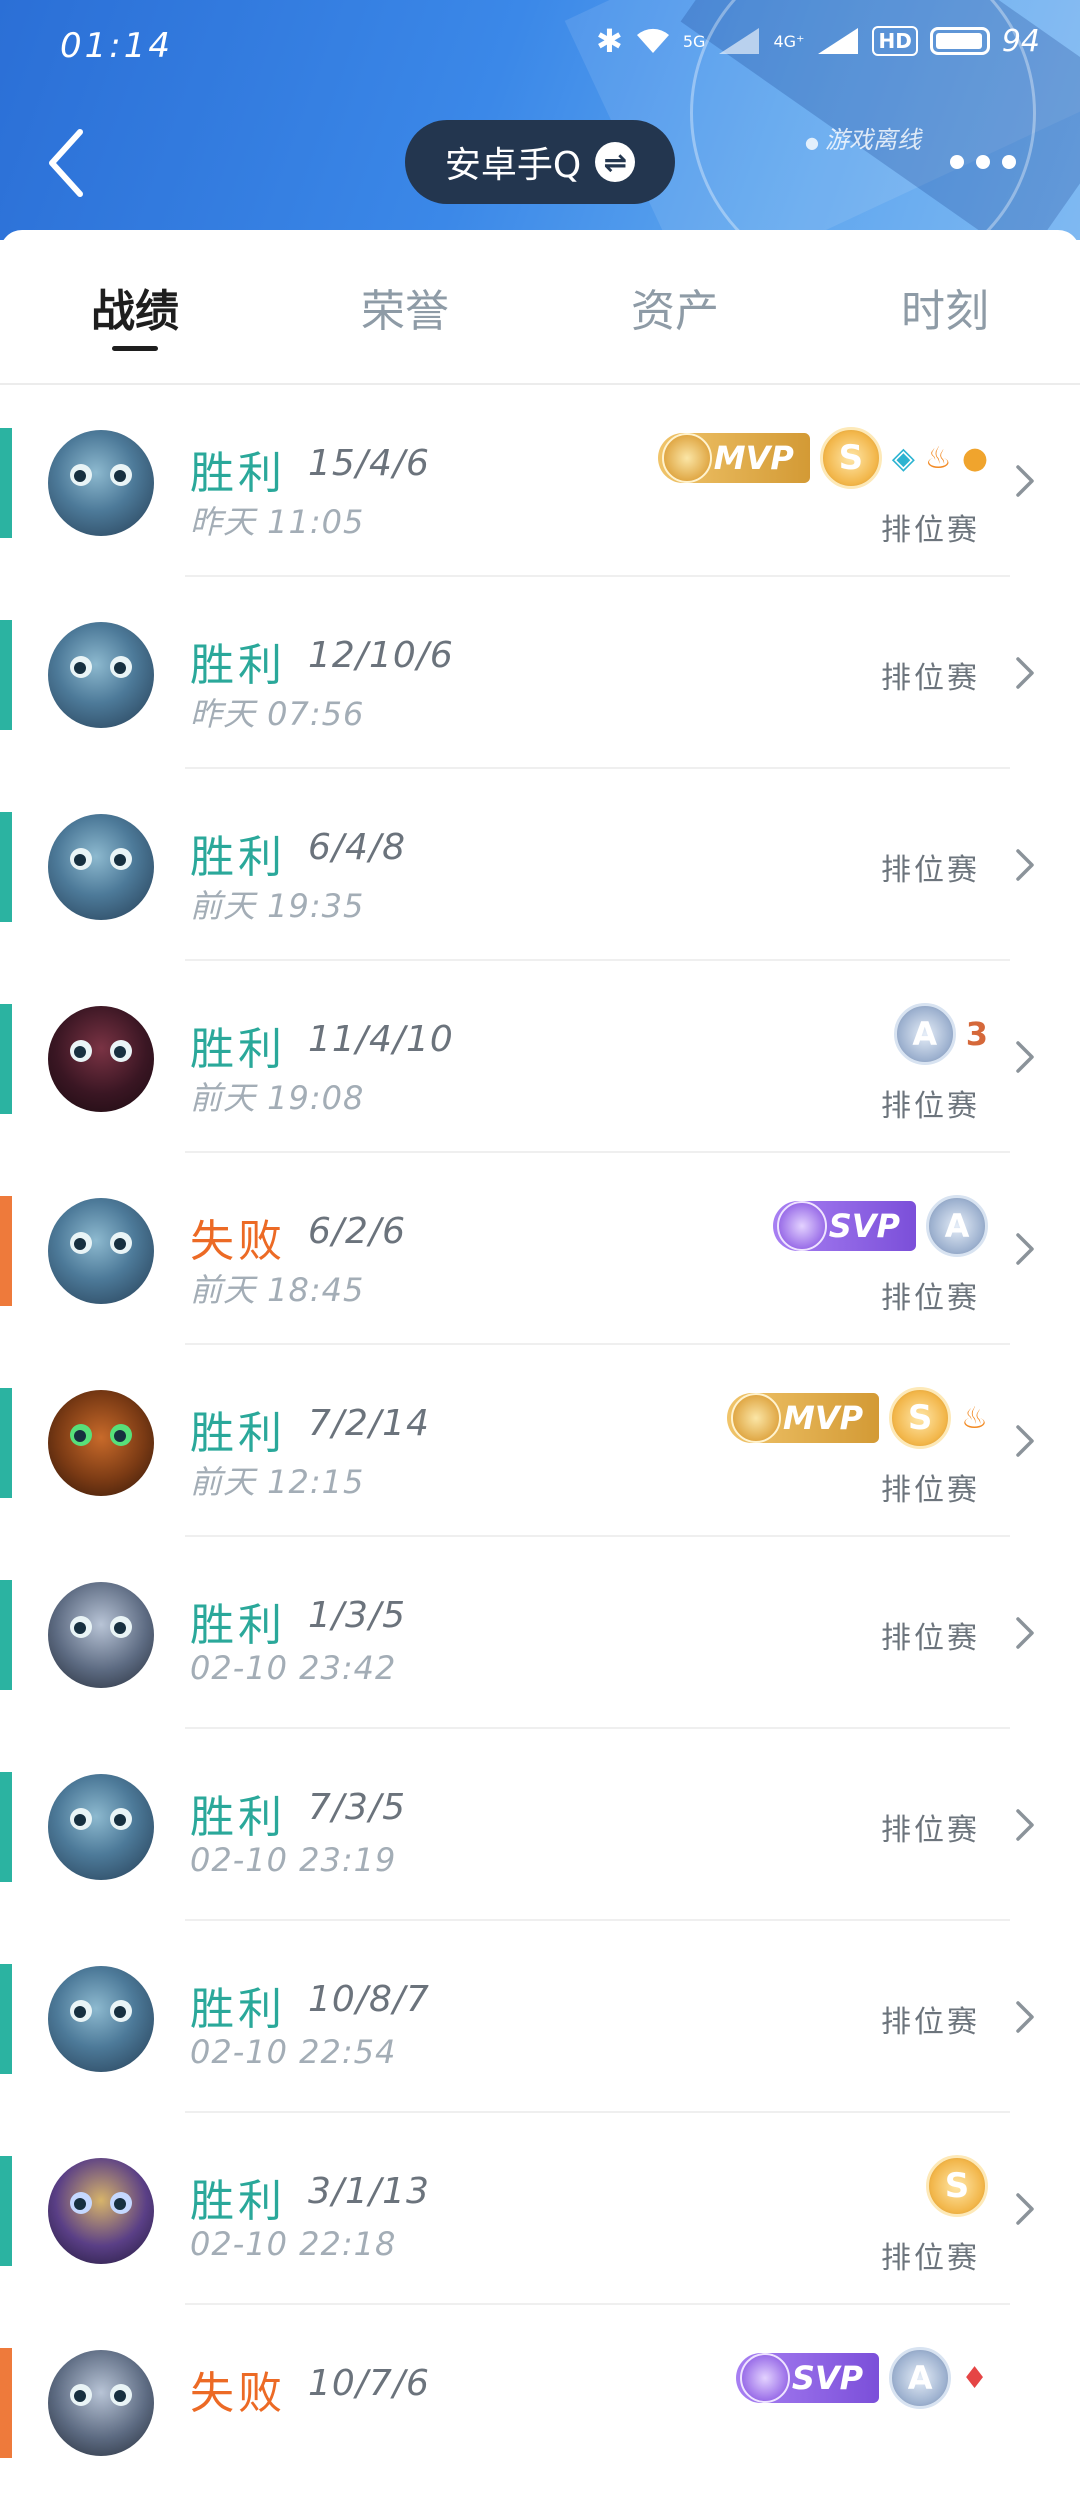 Image resolution: width=1080 pixels, height=2497 pixels. I want to click on hd-icon: HD, so click(895, 41).